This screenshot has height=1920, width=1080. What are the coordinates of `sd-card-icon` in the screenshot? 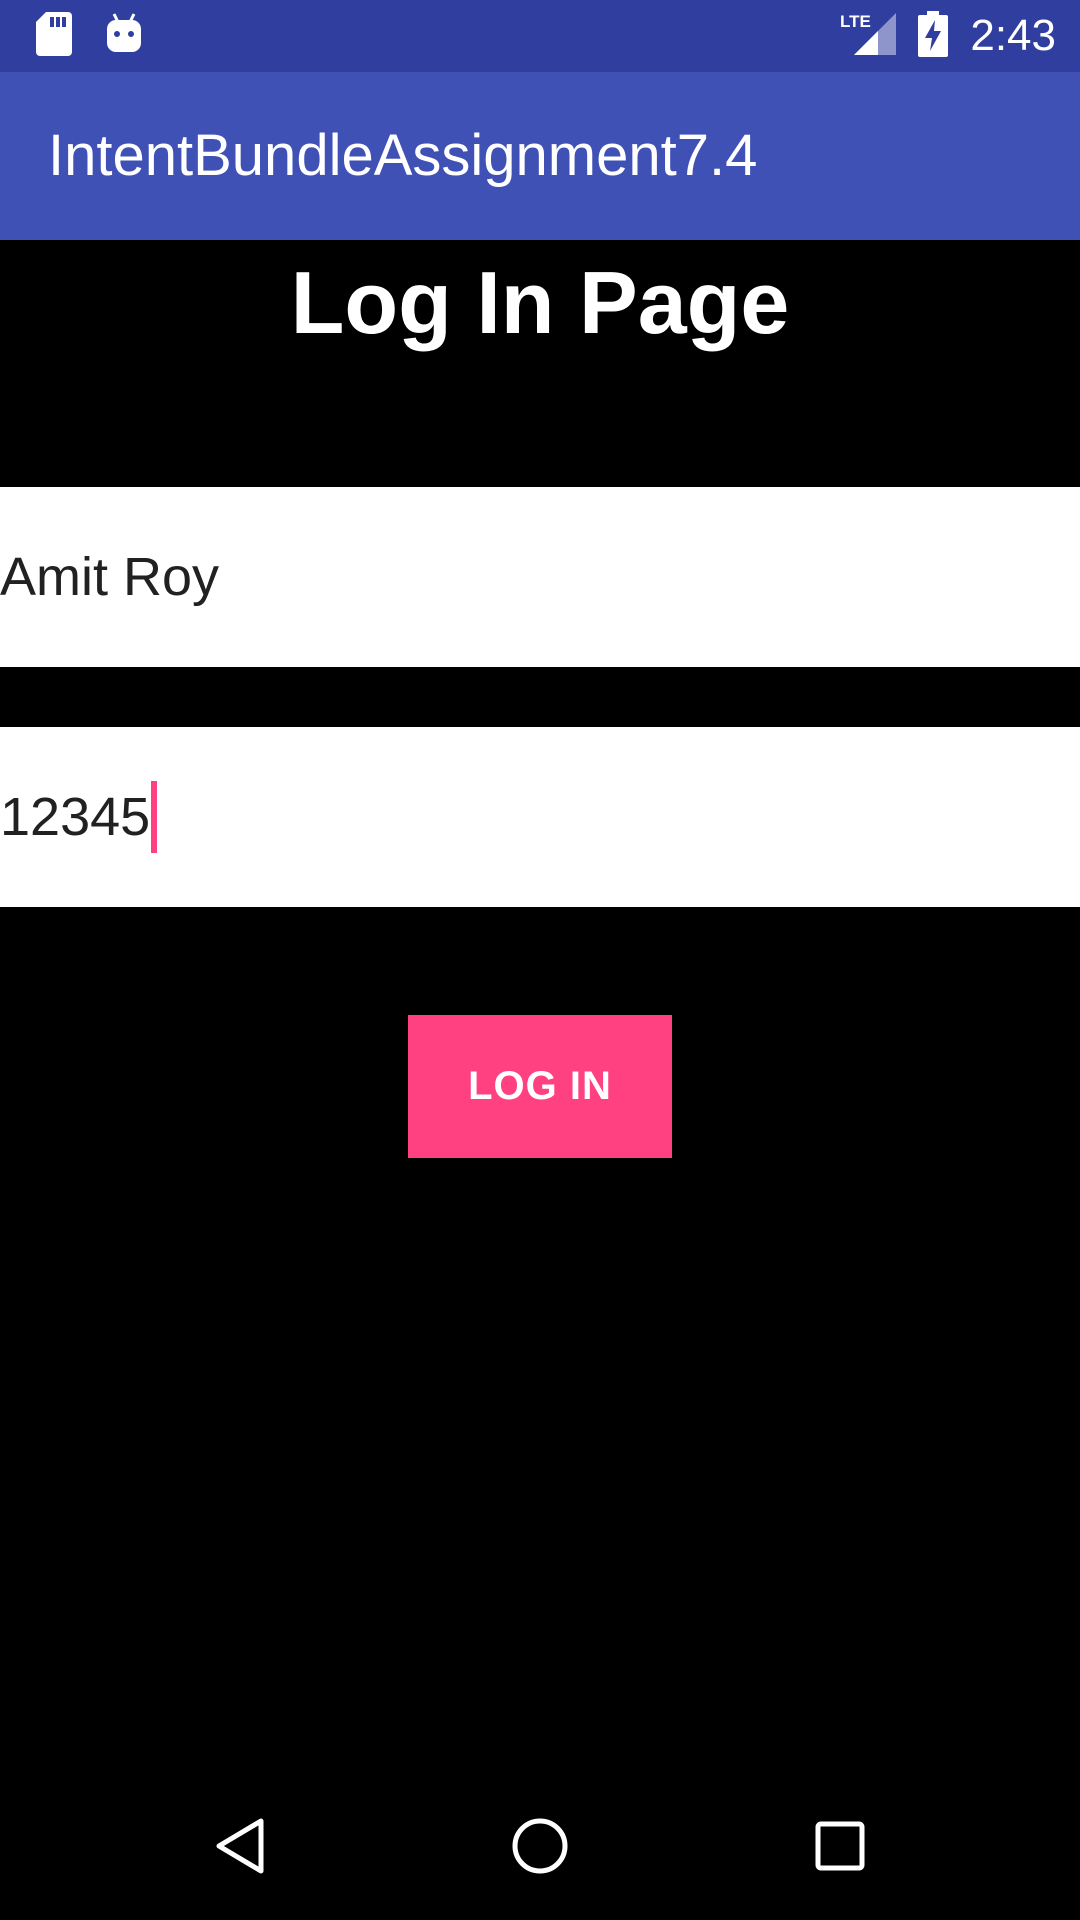 It's located at (54, 36).